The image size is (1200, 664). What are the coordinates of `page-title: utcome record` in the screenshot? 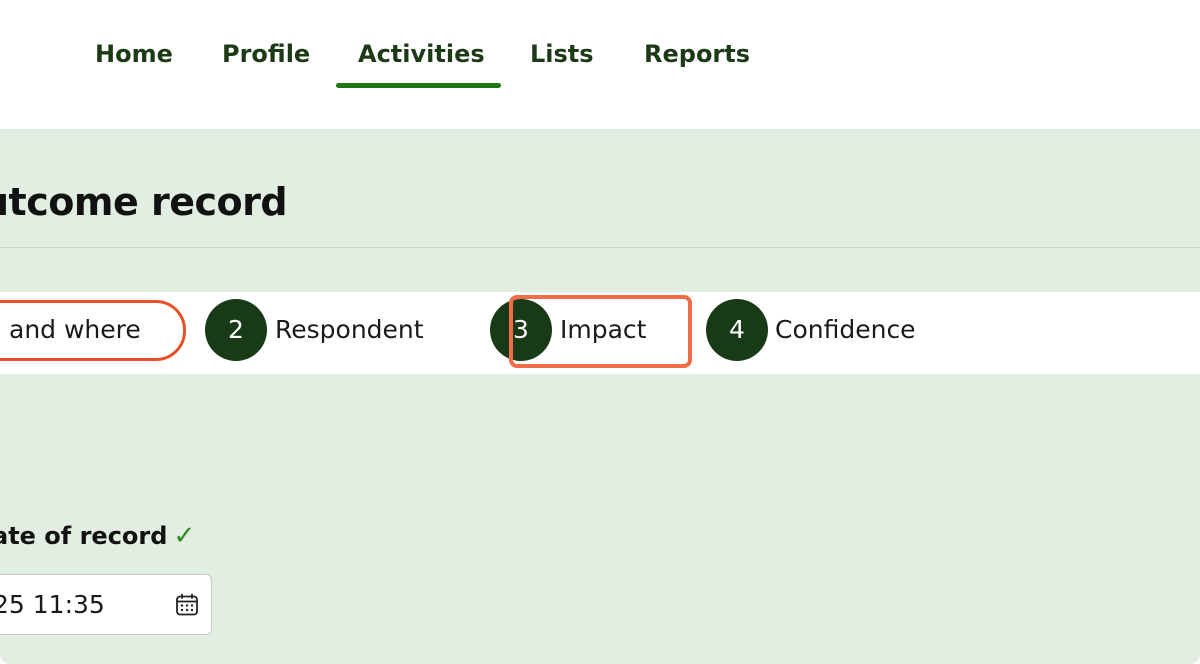 It's located at (144, 202).